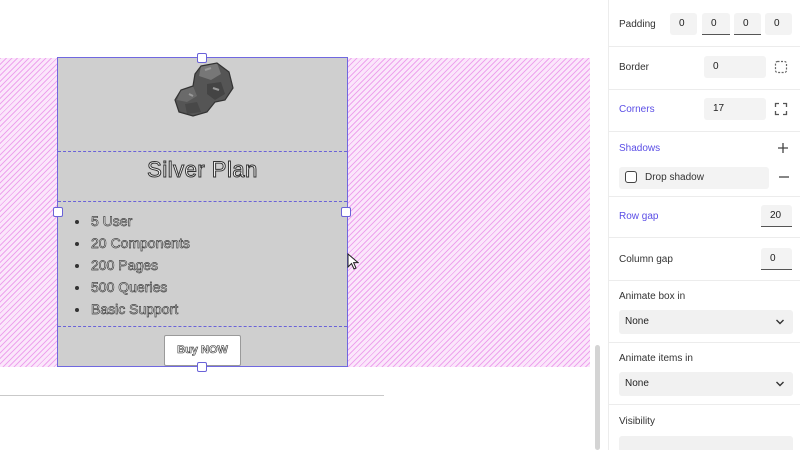  What do you see at coordinates (202, 58) in the screenshot?
I see `resize-handle-top` at bounding box center [202, 58].